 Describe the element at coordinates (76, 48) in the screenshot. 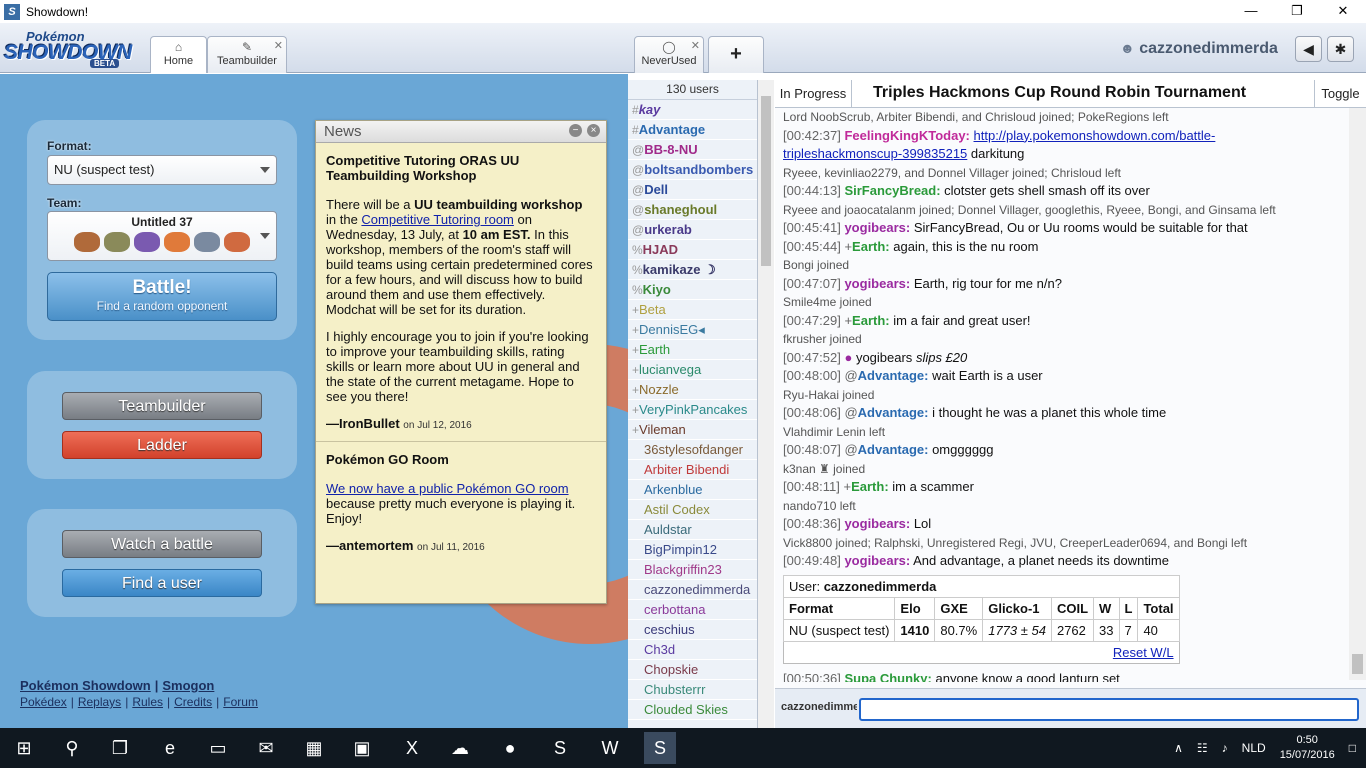

I see `showdown-logo: Pokémon SHOWDOWN BETA` at that location.